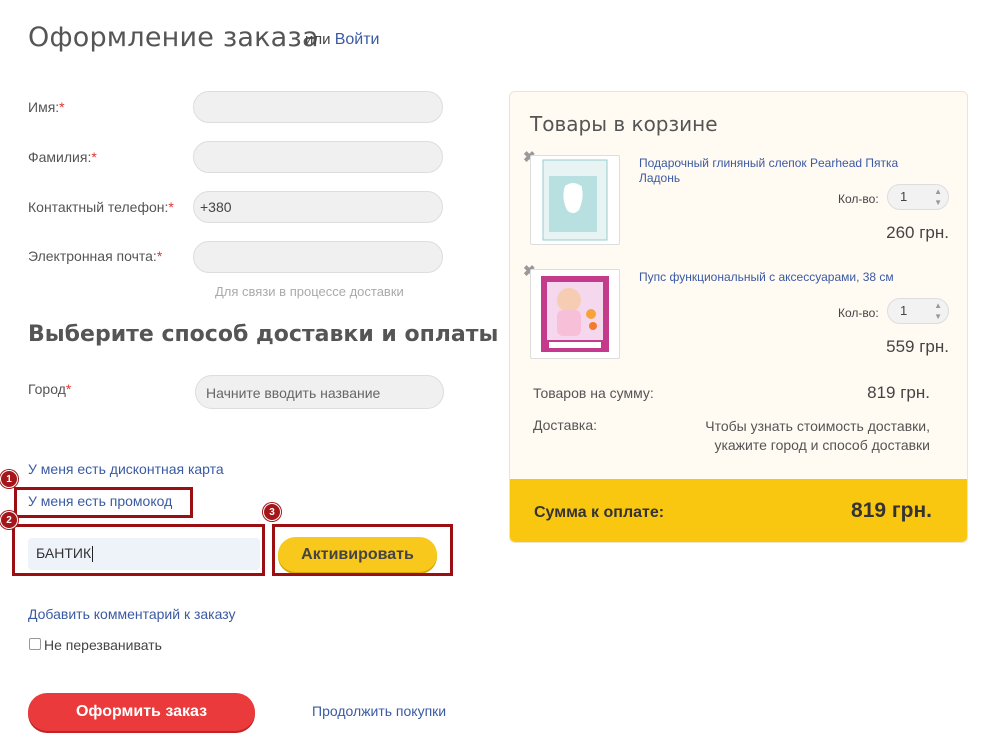  I want to click on email-label: Электронная почта:*, so click(95, 256).